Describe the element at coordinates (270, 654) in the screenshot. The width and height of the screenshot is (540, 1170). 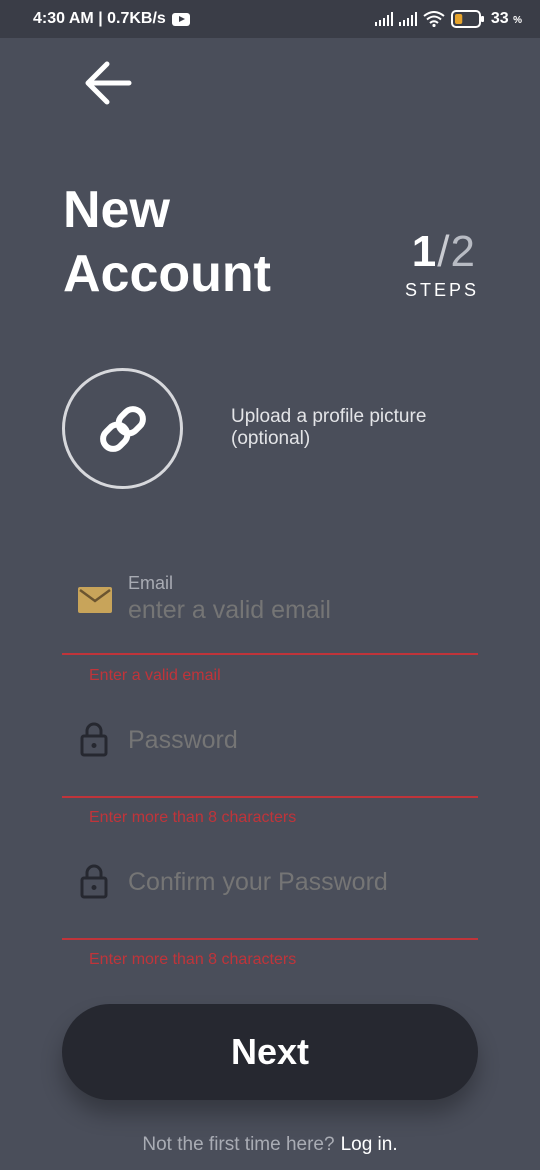
I see `email-underline` at that location.